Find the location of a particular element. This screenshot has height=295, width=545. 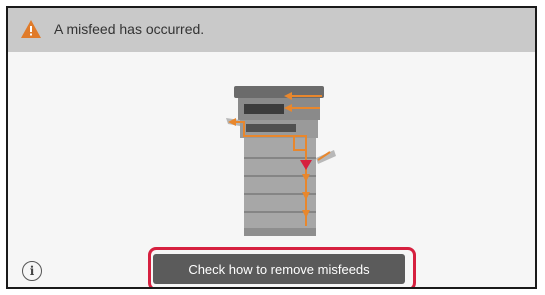

info-icon: i is located at coordinates (32, 271).